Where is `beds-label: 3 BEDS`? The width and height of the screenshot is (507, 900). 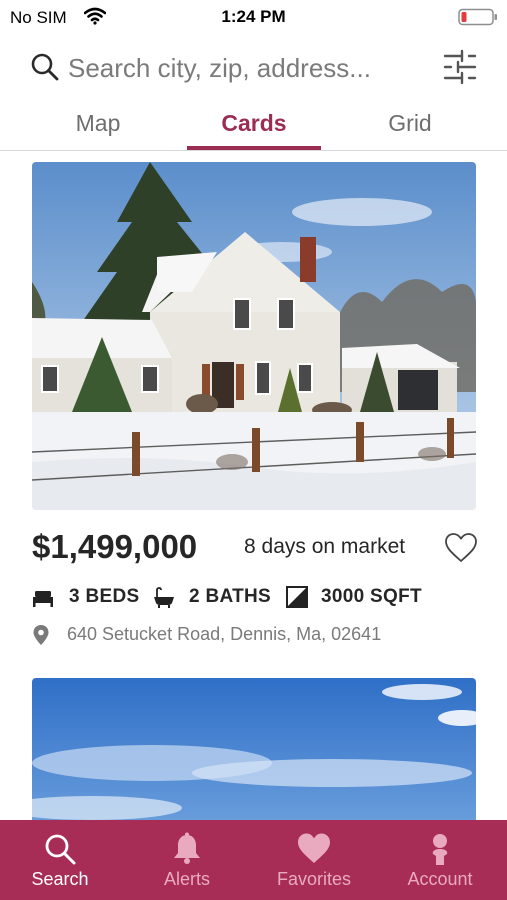
beds-label: 3 BEDS is located at coordinates (104, 596).